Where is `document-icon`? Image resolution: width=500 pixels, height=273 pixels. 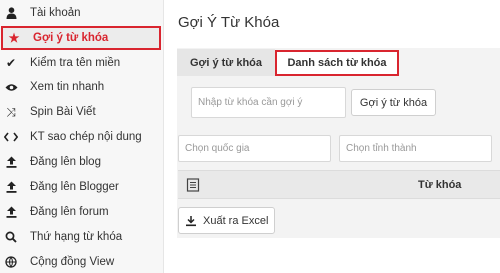 document-icon is located at coordinates (193, 185).